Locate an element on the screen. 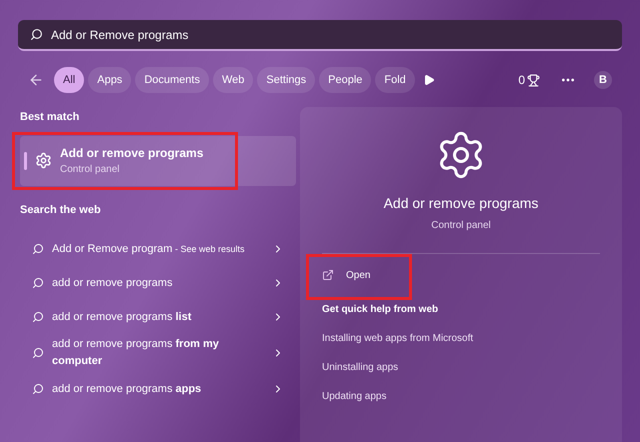 The width and height of the screenshot is (640, 442). trophy-icon is located at coordinates (533, 80).